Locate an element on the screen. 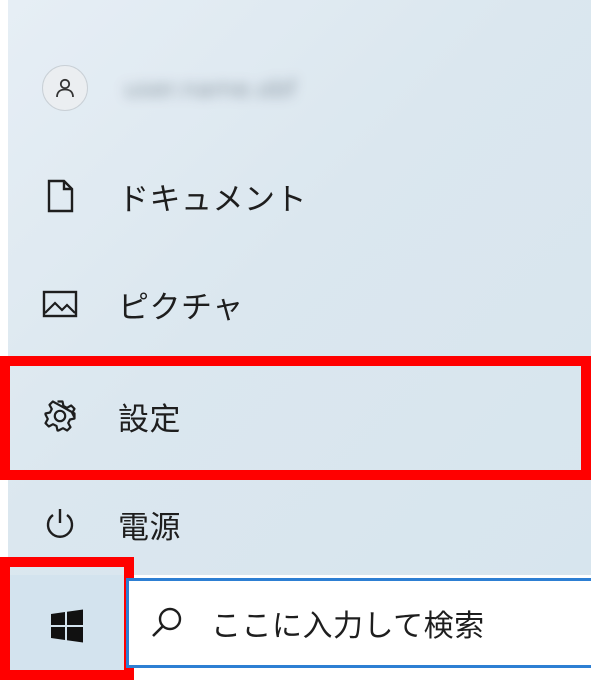 This screenshot has width=591, height=680. person-icon is located at coordinates (65, 88).